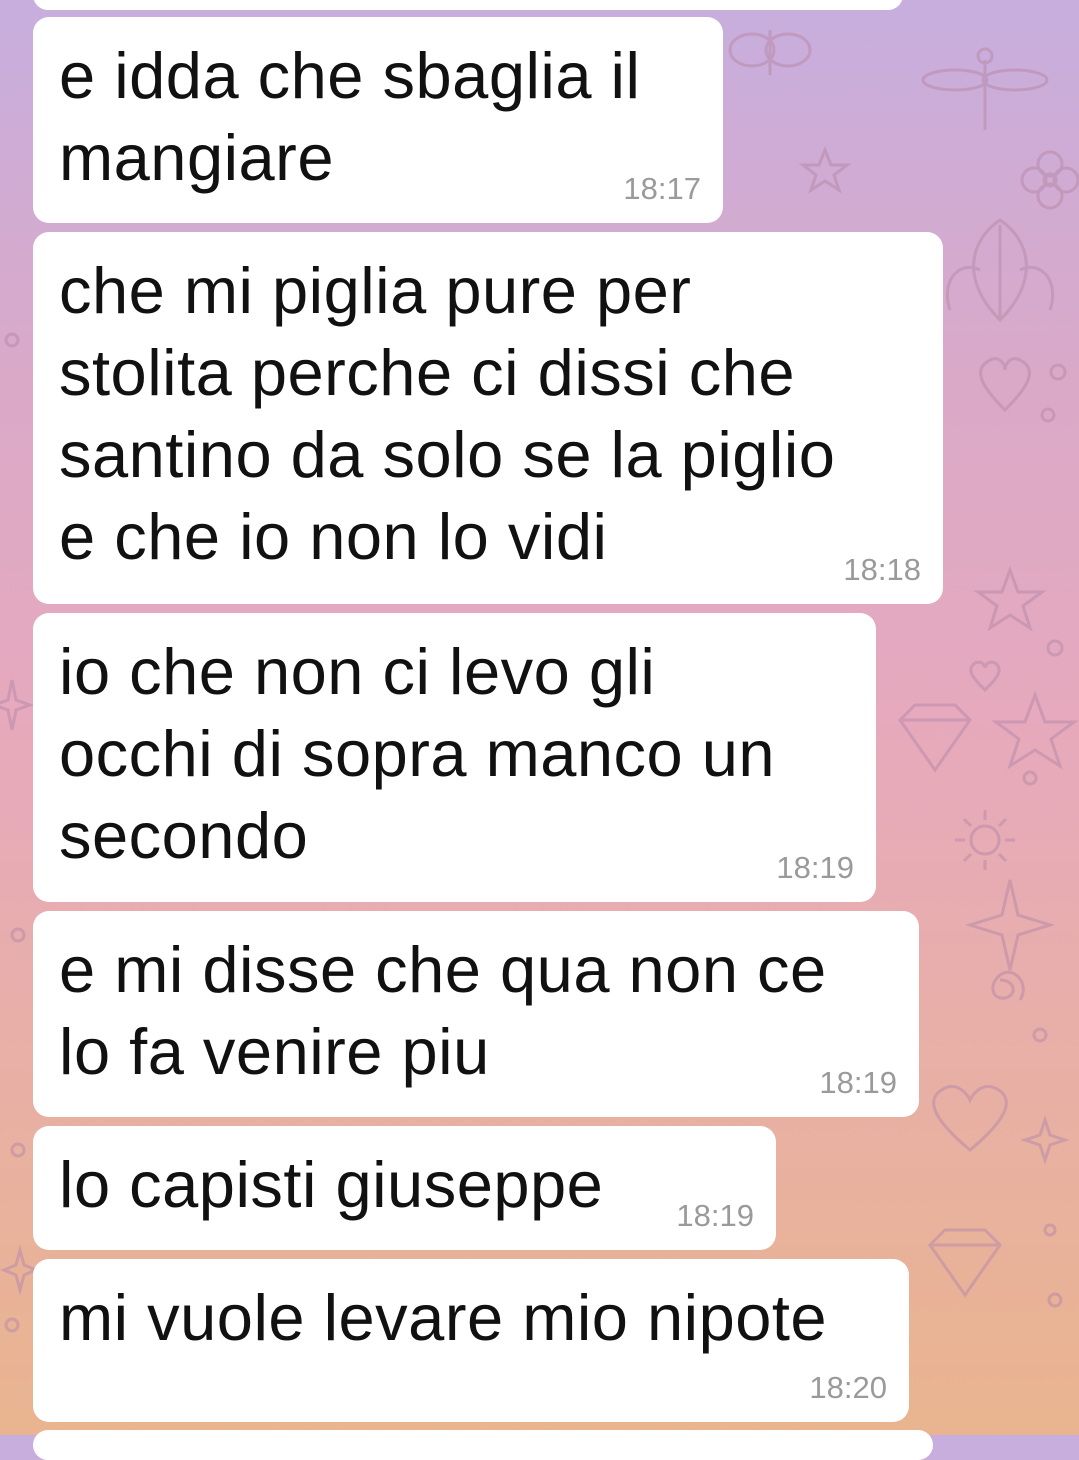  I want to click on message-text: lo capisti giuseppe, so click(331, 1184).